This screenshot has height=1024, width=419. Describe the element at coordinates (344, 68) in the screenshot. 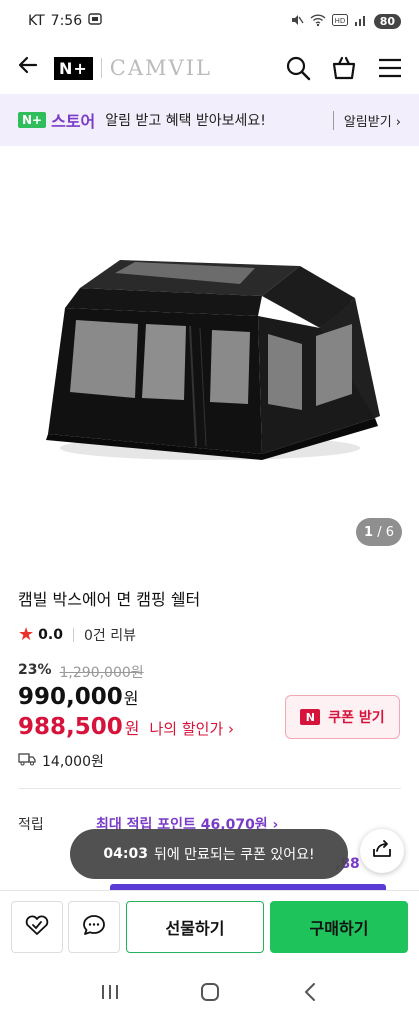

I see `shopping-bag-icon` at that location.